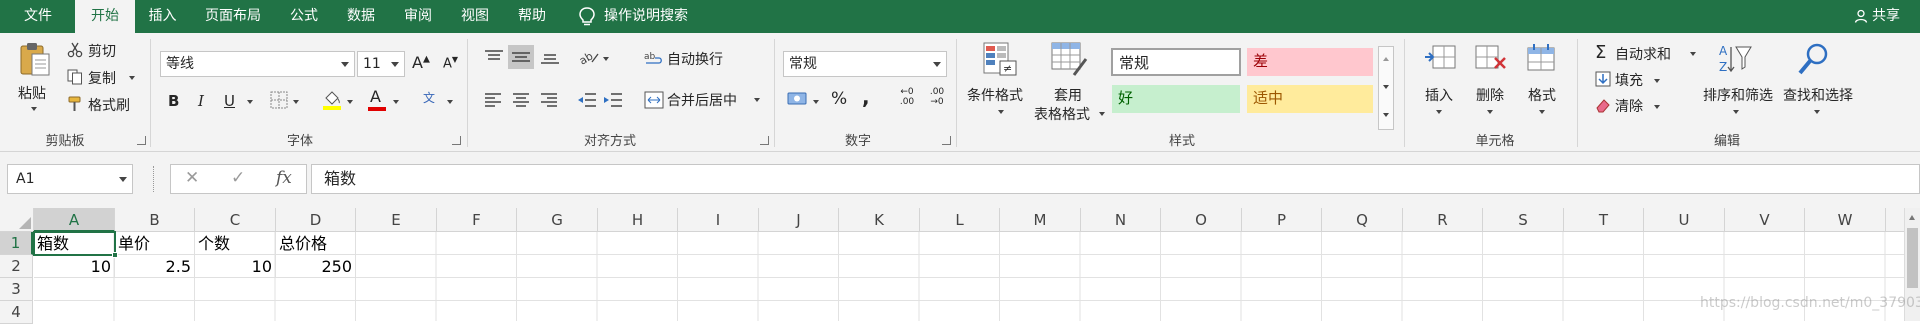 The width and height of the screenshot is (1920, 324). I want to click on column-header-b: B, so click(155, 220).